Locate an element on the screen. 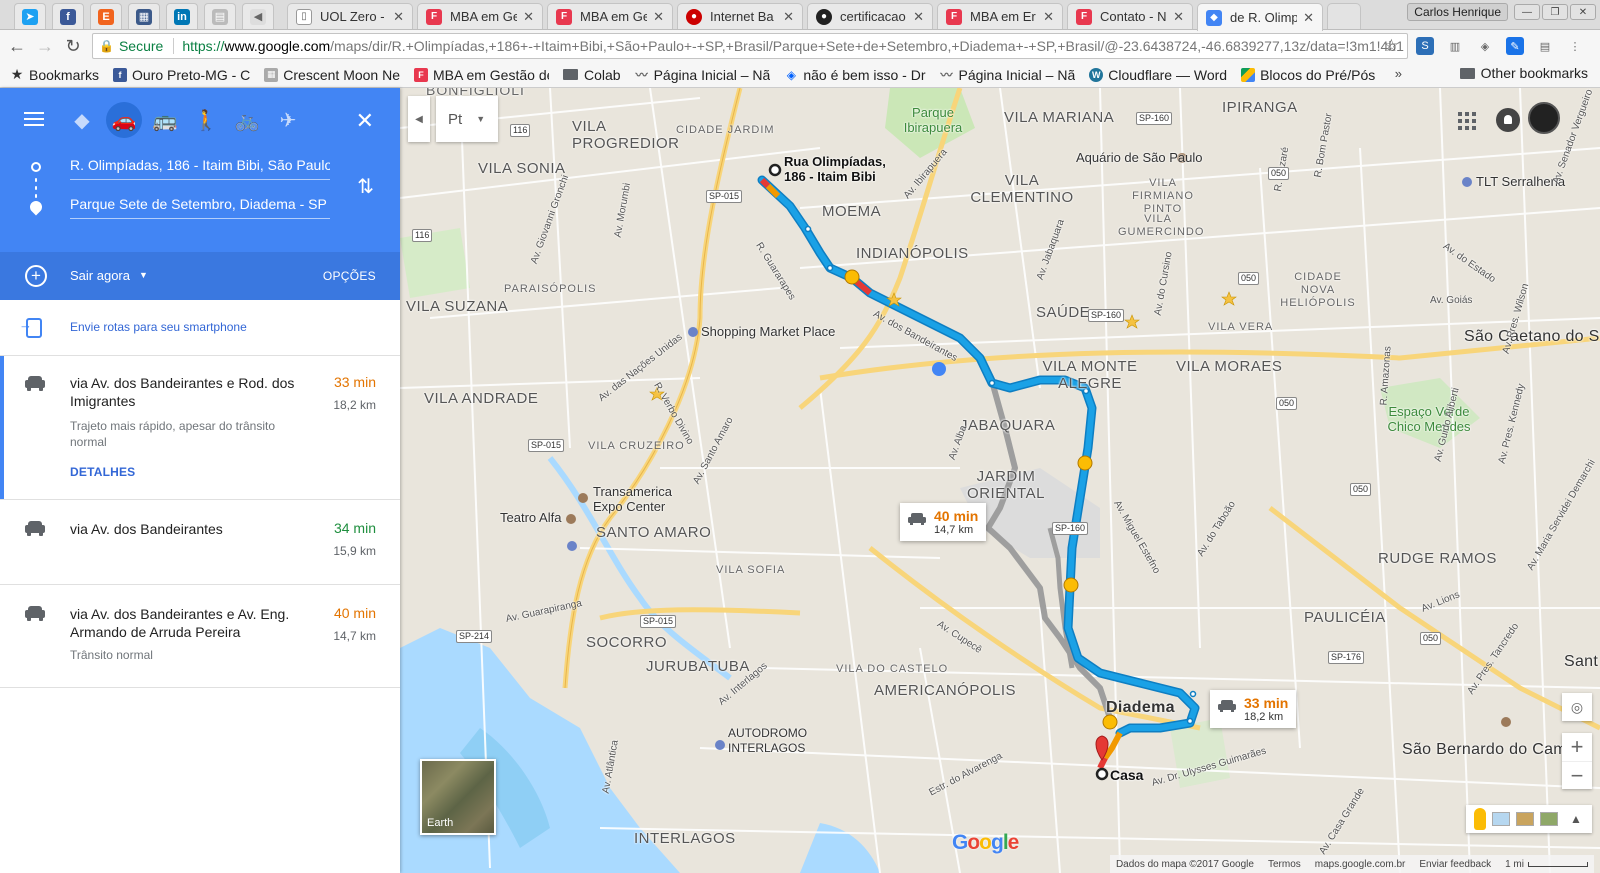 The height and width of the screenshot is (873, 1600). tab-mba-2: F MBA em Ge ✕ is located at coordinates (610, 16).